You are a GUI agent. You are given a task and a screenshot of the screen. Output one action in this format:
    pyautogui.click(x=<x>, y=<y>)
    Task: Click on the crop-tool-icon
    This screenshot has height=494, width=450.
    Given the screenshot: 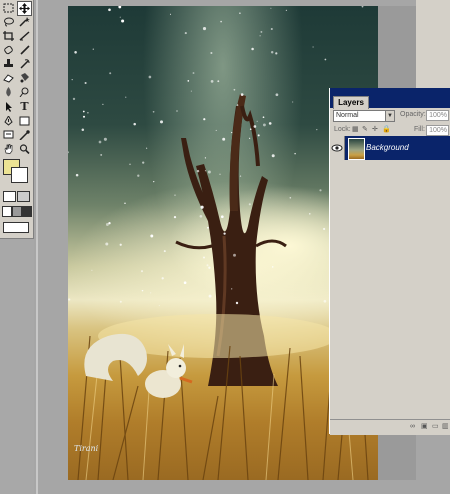 What is the action you would take?
    pyautogui.click(x=8, y=35)
    